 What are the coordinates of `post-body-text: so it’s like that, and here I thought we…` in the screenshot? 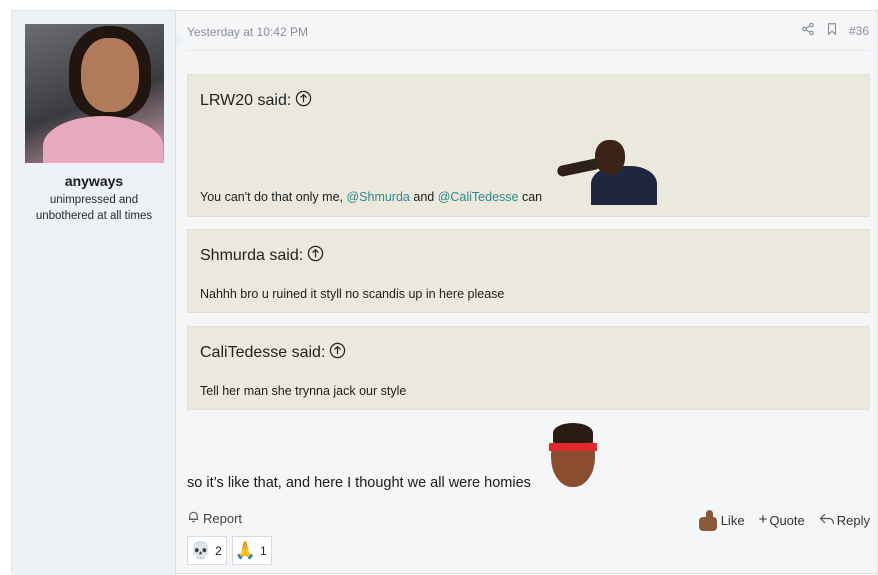 It's located at (359, 483).